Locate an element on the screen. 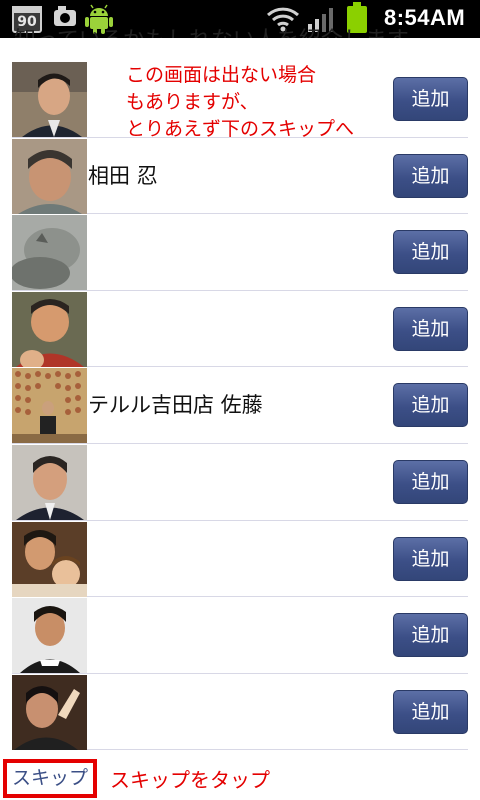  skip-annotation: スキップをタップ is located at coordinates (190, 780).